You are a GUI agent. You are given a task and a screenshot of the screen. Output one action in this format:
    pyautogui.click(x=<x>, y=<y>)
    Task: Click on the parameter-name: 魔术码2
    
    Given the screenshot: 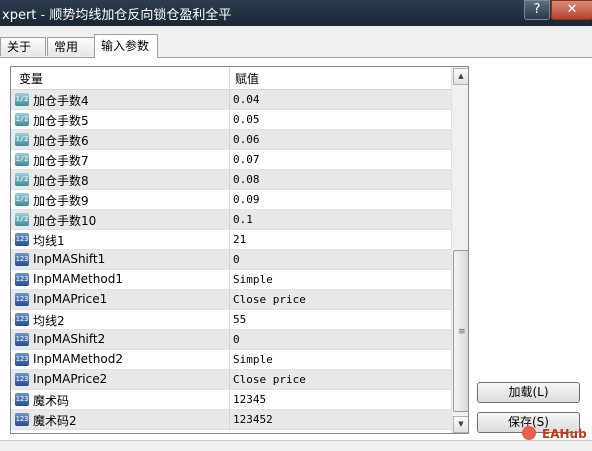 What is the action you would take?
    pyautogui.click(x=55, y=421)
    